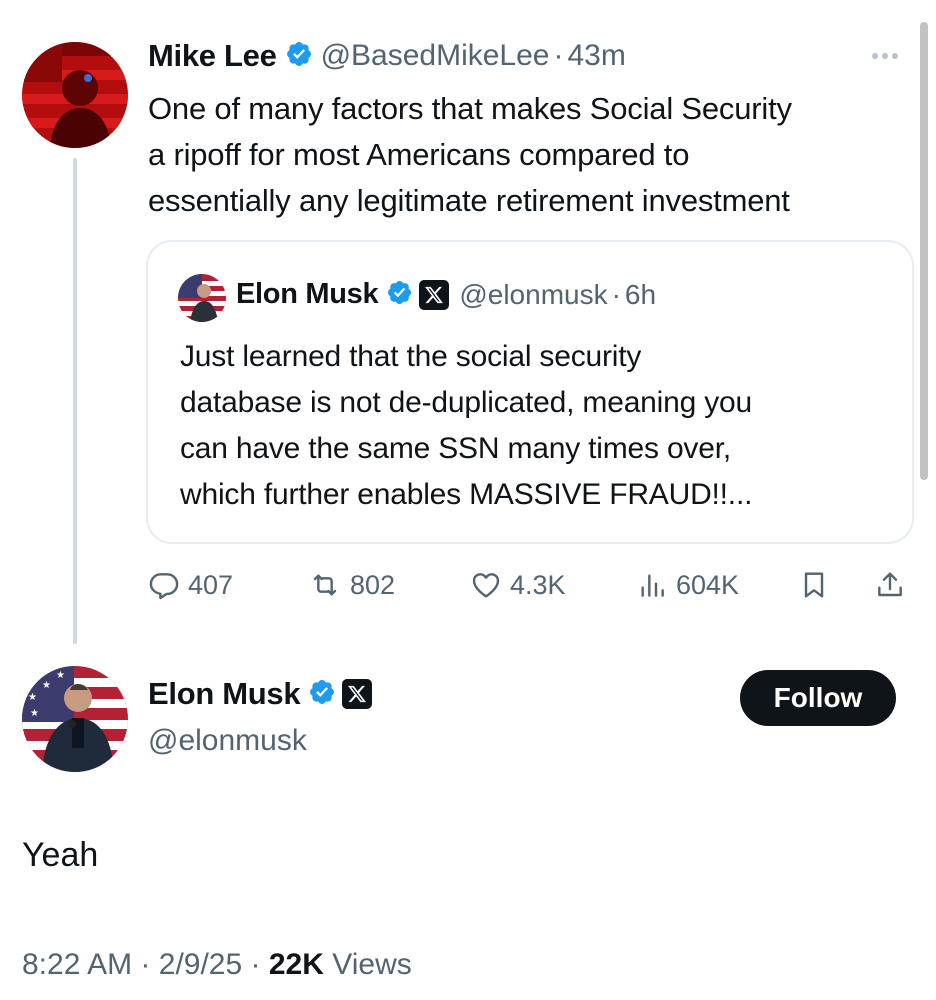 The width and height of the screenshot is (936, 1000). Describe the element at coordinates (411, 356) in the screenshot. I see `tweet-text-line: Just learned that the social security` at that location.